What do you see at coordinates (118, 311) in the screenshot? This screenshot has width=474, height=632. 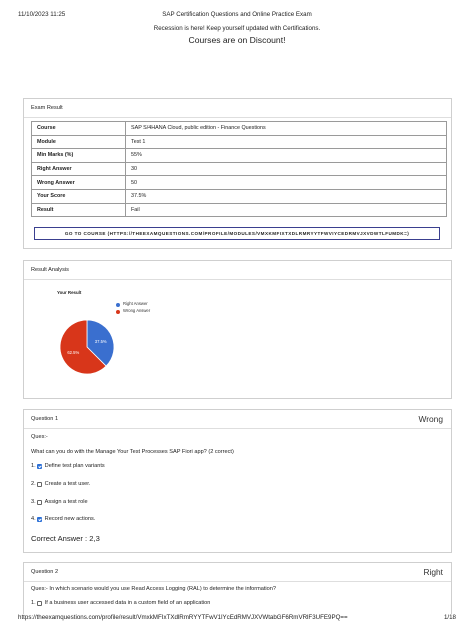 I see `legend-swatch-wrong` at bounding box center [118, 311].